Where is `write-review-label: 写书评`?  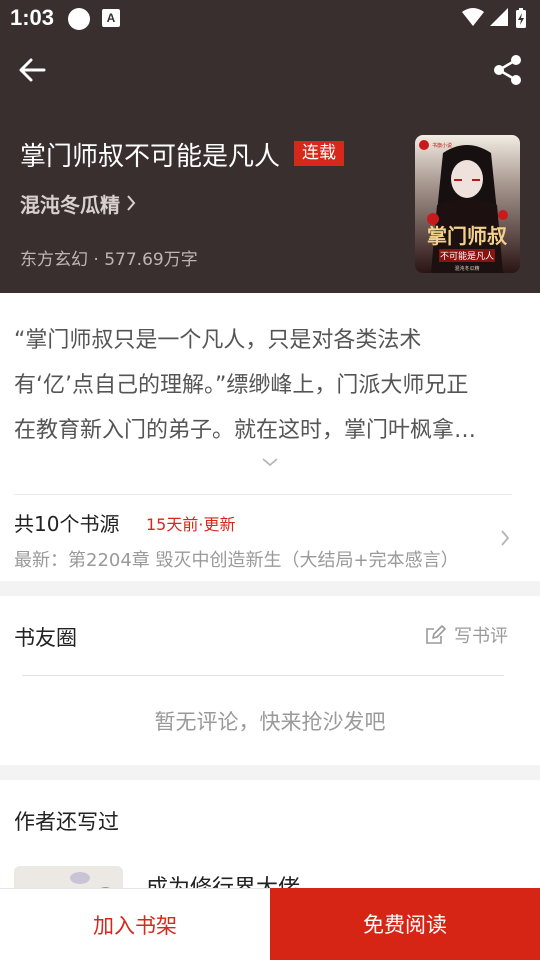 write-review-label: 写书评 is located at coordinates (481, 636).